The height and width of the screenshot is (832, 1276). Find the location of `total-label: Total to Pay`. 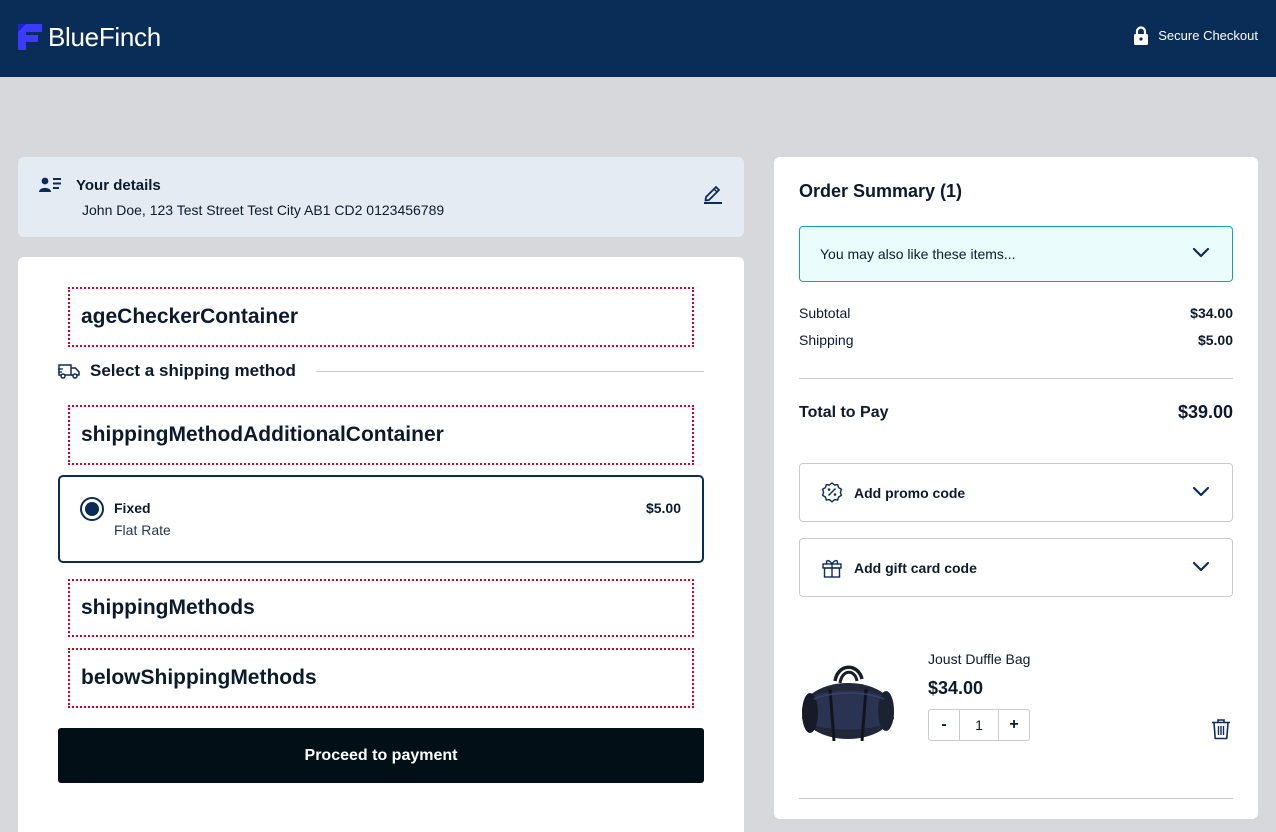

total-label: Total to Pay is located at coordinates (844, 412).